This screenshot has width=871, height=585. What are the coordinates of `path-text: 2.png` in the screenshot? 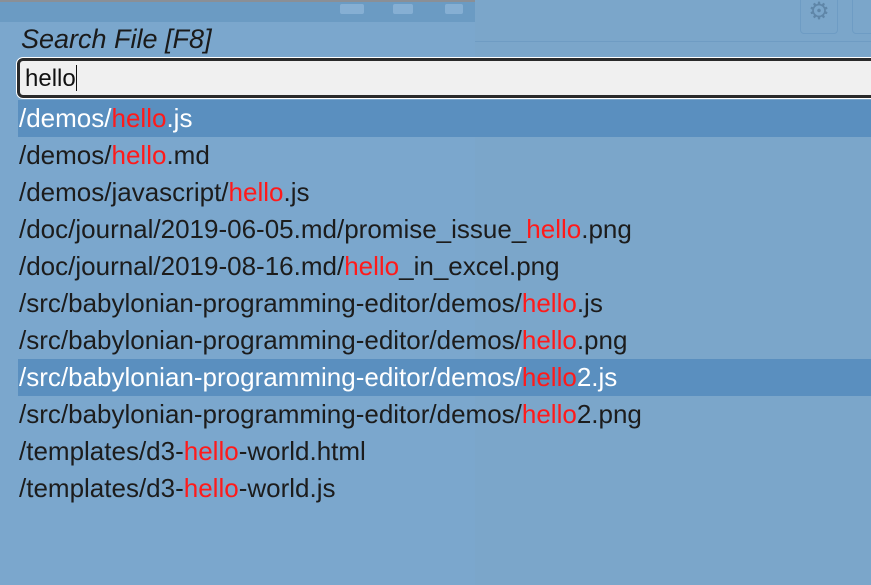 It's located at (609, 414).